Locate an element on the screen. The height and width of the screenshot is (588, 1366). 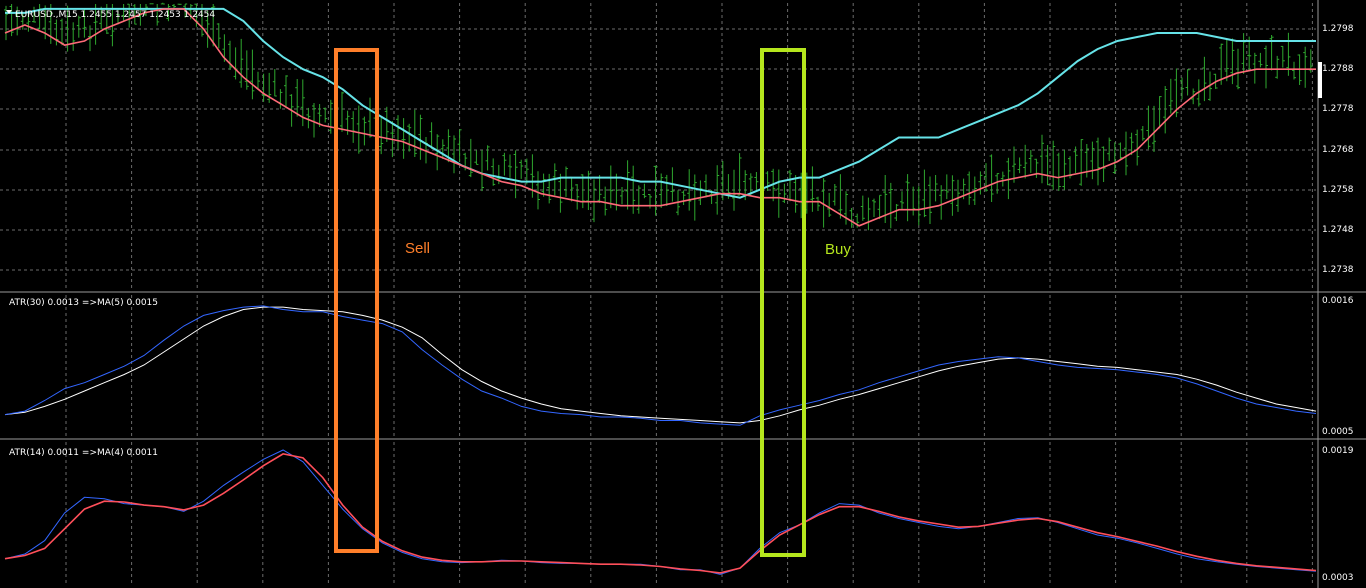
atr30-scale-max: 0.0016 is located at coordinates (1338, 301).